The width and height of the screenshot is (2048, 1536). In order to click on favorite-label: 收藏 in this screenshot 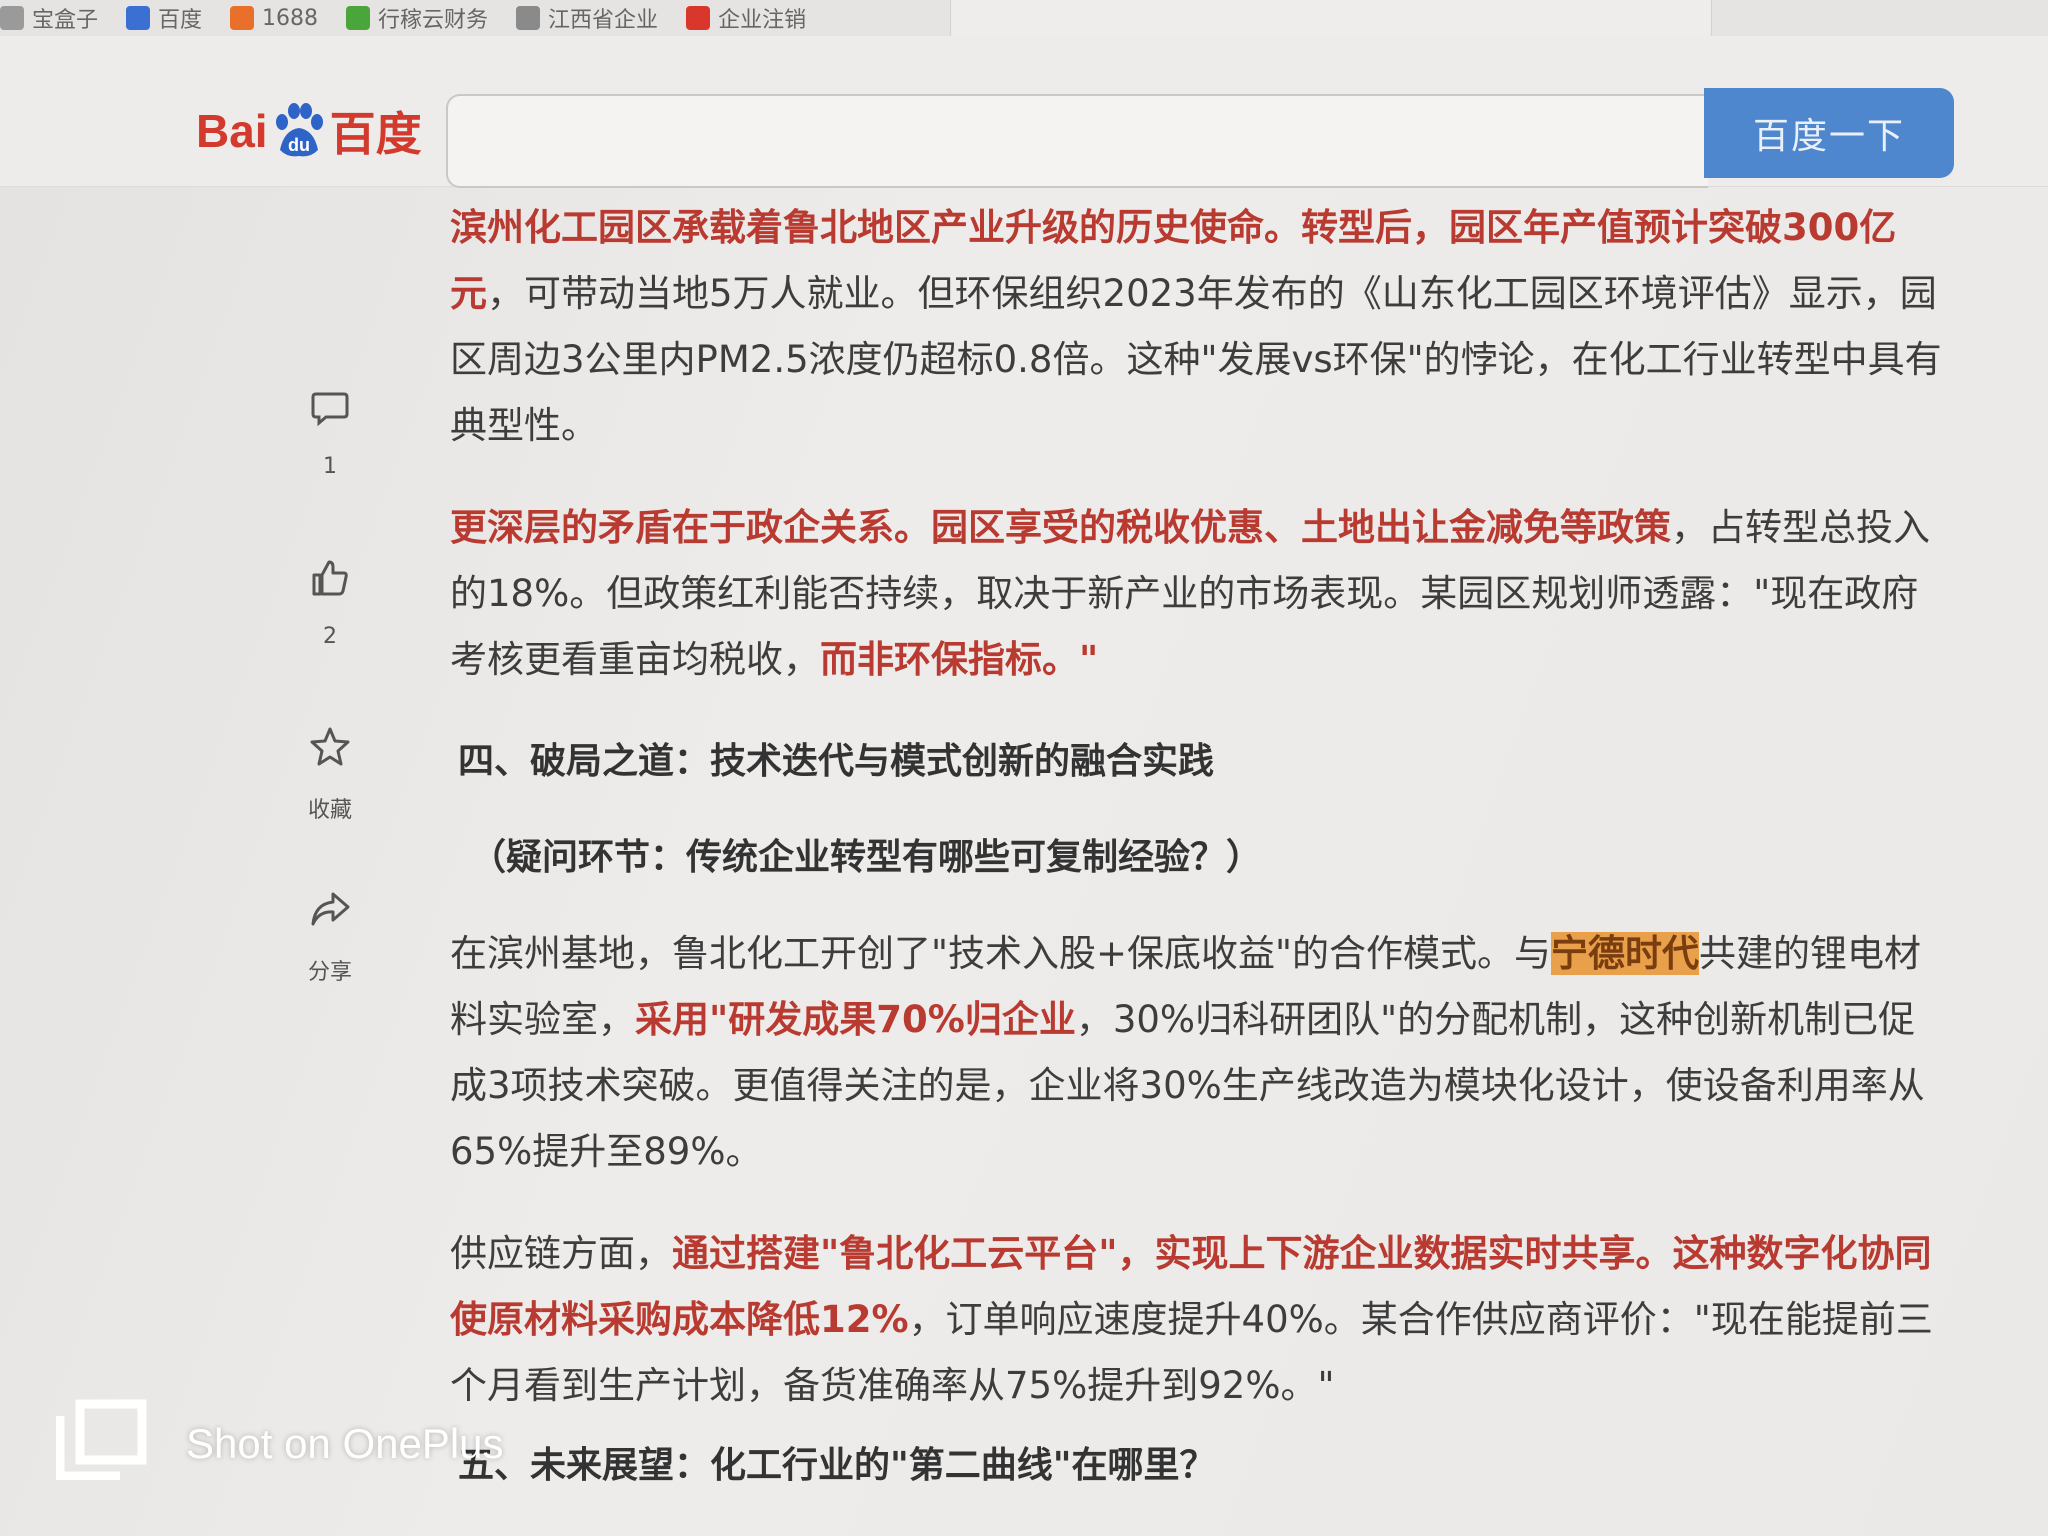, I will do `click(329, 810)`.